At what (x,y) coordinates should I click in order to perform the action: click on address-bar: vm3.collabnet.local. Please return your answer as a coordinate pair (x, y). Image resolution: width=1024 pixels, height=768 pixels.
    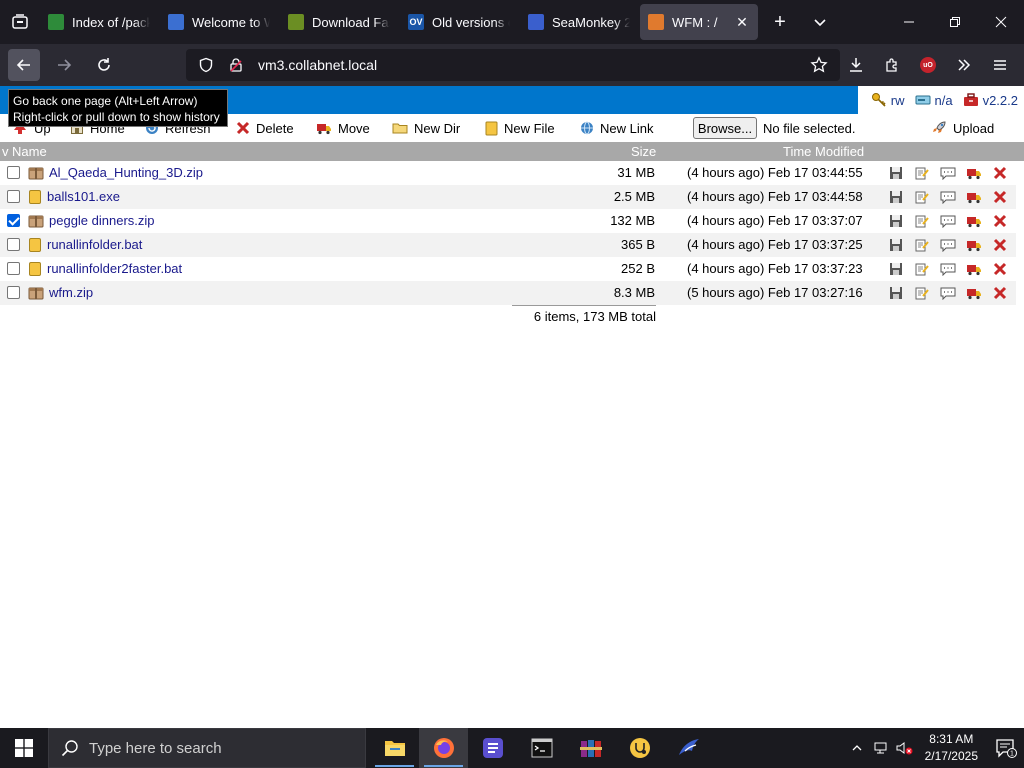
    Looking at the image, I should click on (513, 65).